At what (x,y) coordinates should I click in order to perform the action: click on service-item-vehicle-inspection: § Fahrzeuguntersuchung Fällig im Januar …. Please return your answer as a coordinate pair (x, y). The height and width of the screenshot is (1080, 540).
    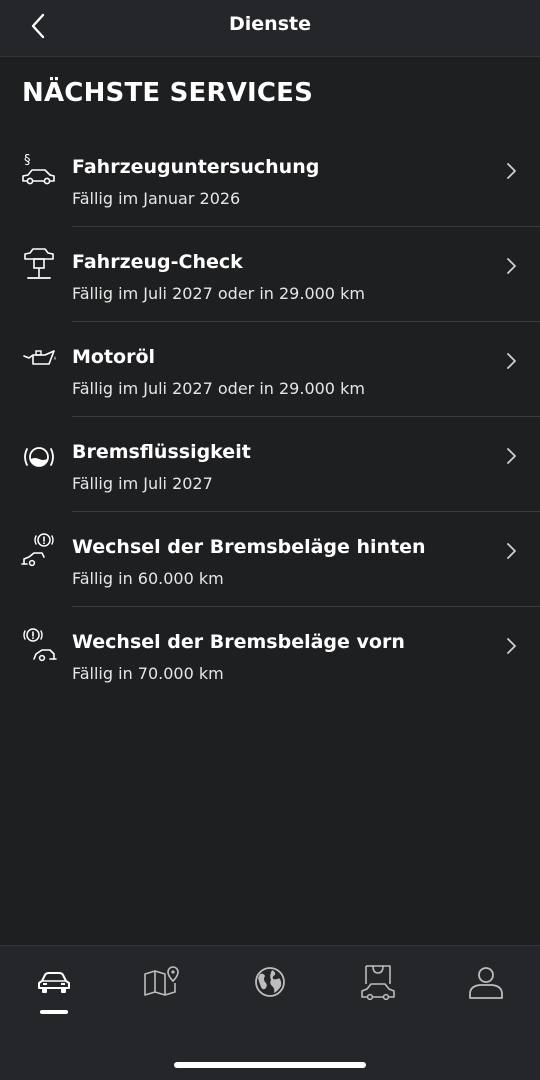
    Looking at the image, I should click on (270, 179).